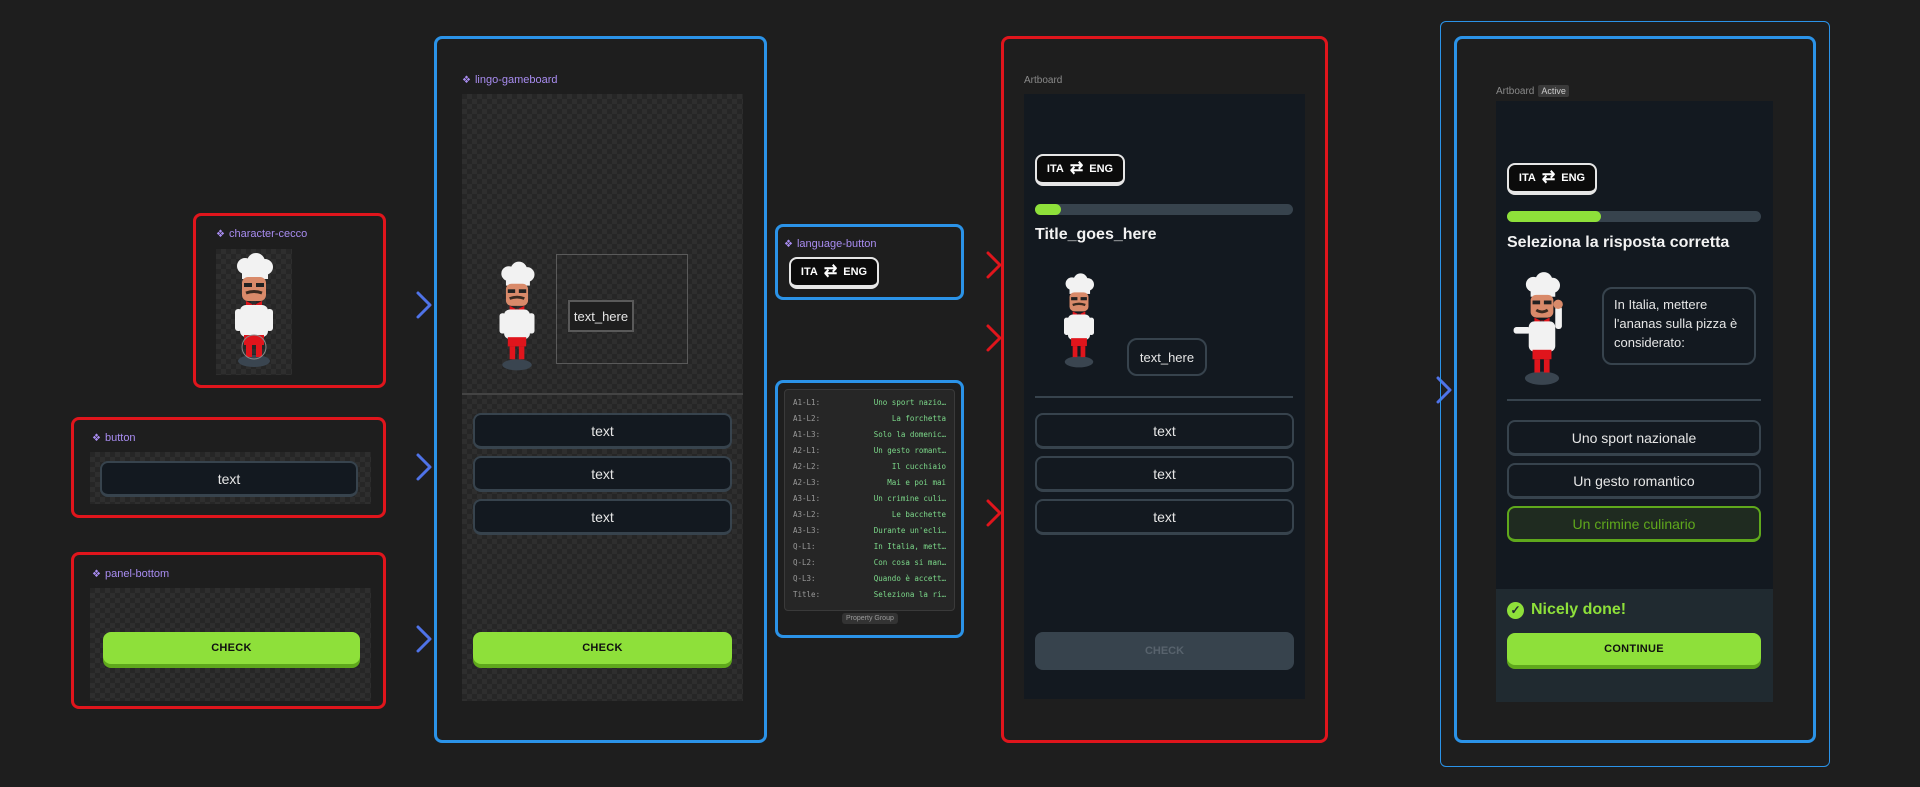 The image size is (1920, 787). What do you see at coordinates (268, 234) in the screenshot?
I see `component-label: character-cecco` at bounding box center [268, 234].